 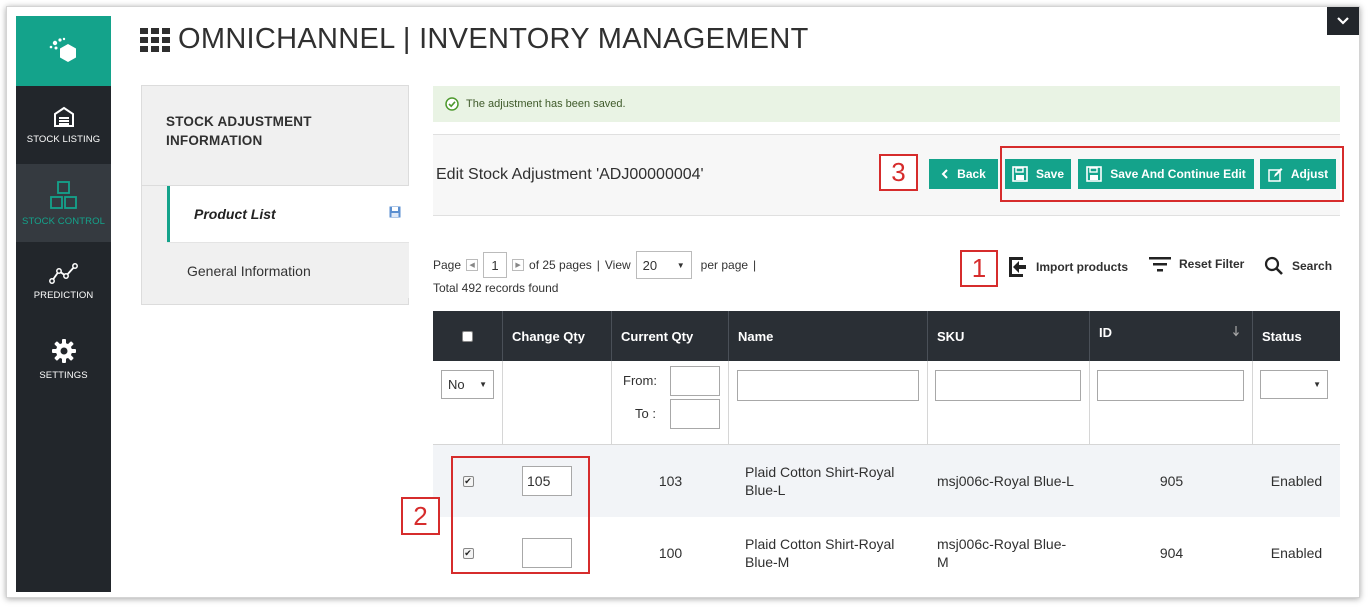 What do you see at coordinates (1105, 332) in the screenshot?
I see `column-header-label: ID` at bounding box center [1105, 332].